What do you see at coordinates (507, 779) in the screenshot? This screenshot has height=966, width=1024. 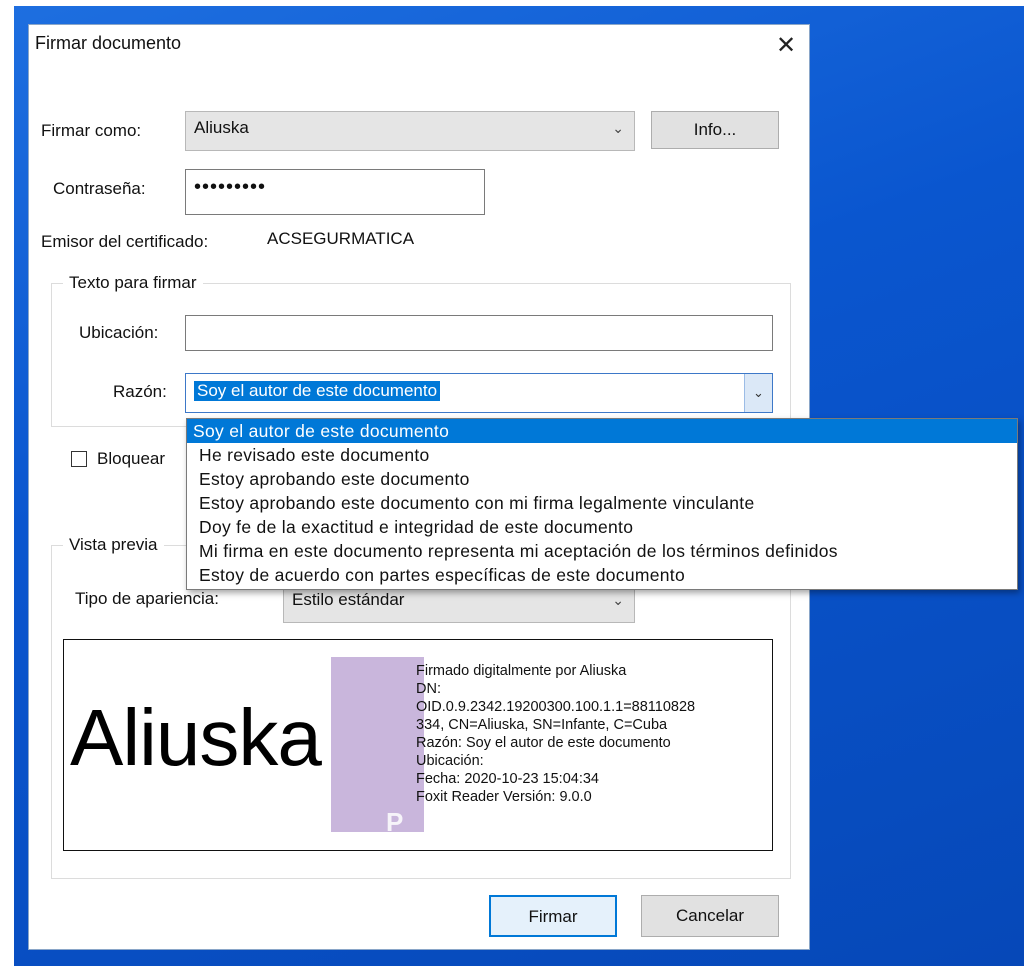 I see `signature-line: Fecha: 2020-10-23 15:04:34` at bounding box center [507, 779].